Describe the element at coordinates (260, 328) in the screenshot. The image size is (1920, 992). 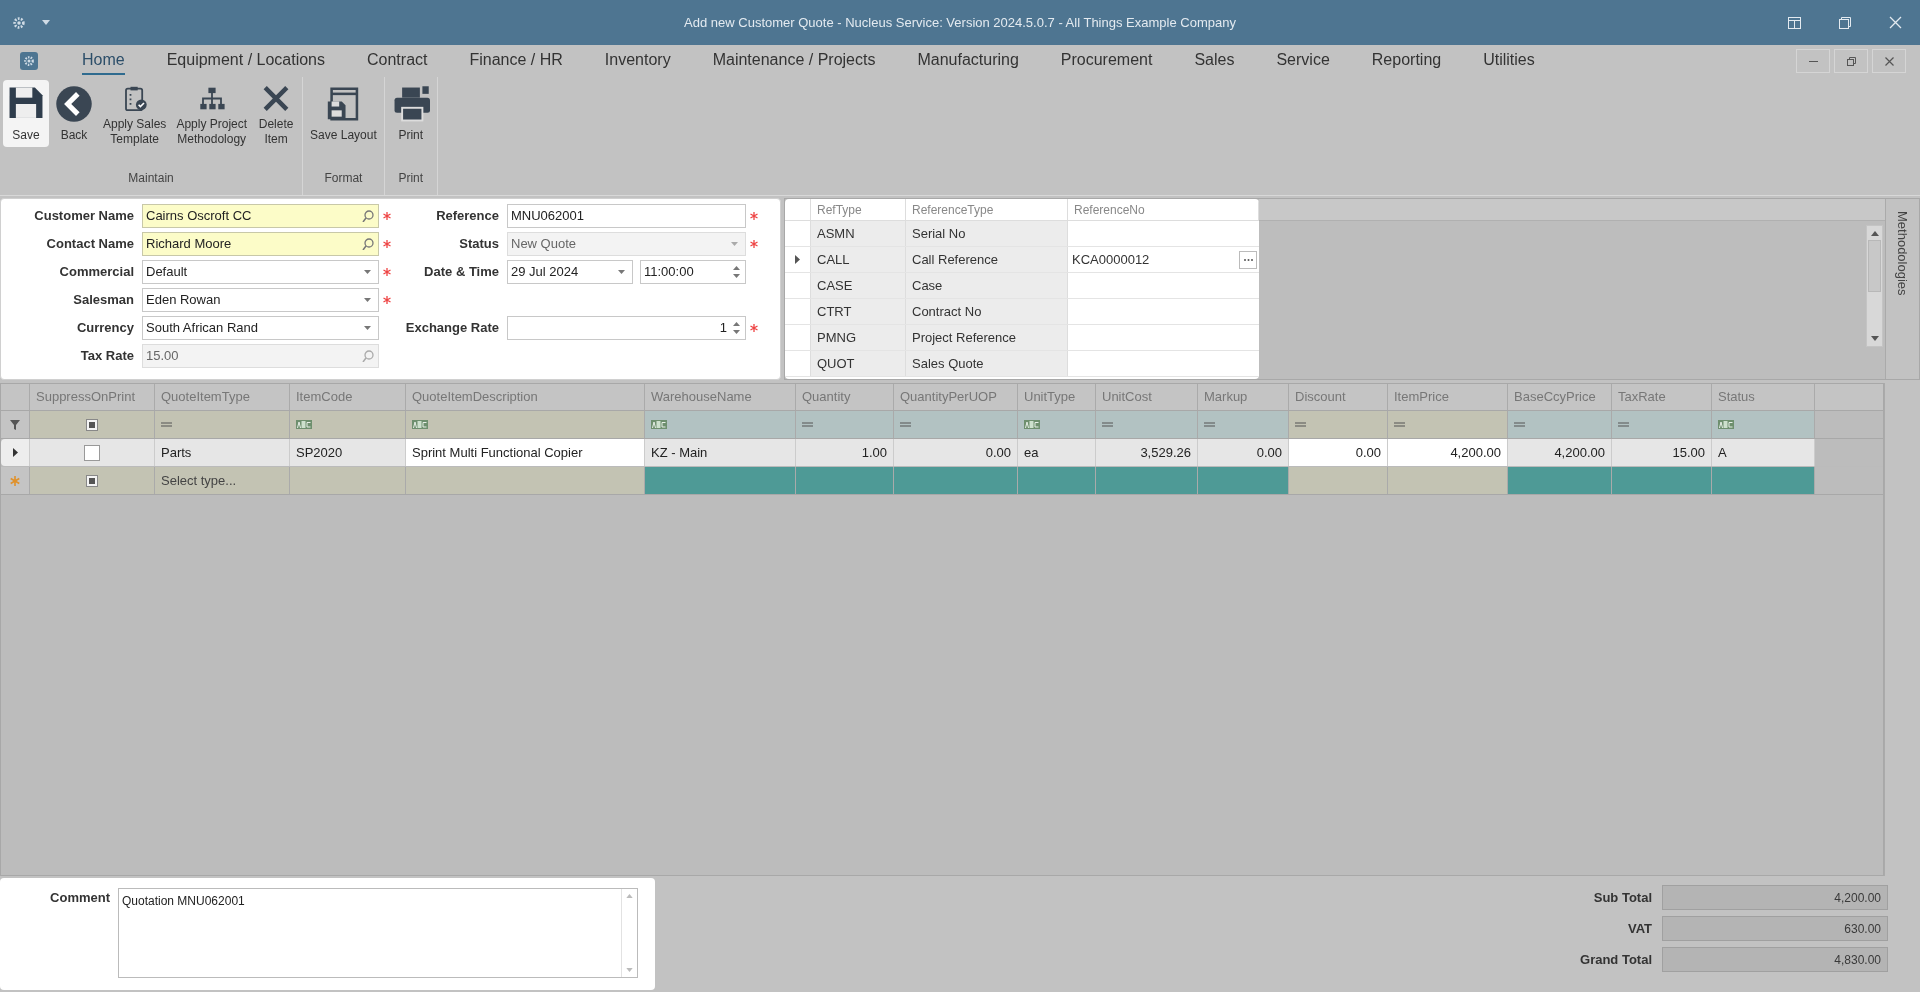
I see `dropdown-field: South African Rand` at that location.